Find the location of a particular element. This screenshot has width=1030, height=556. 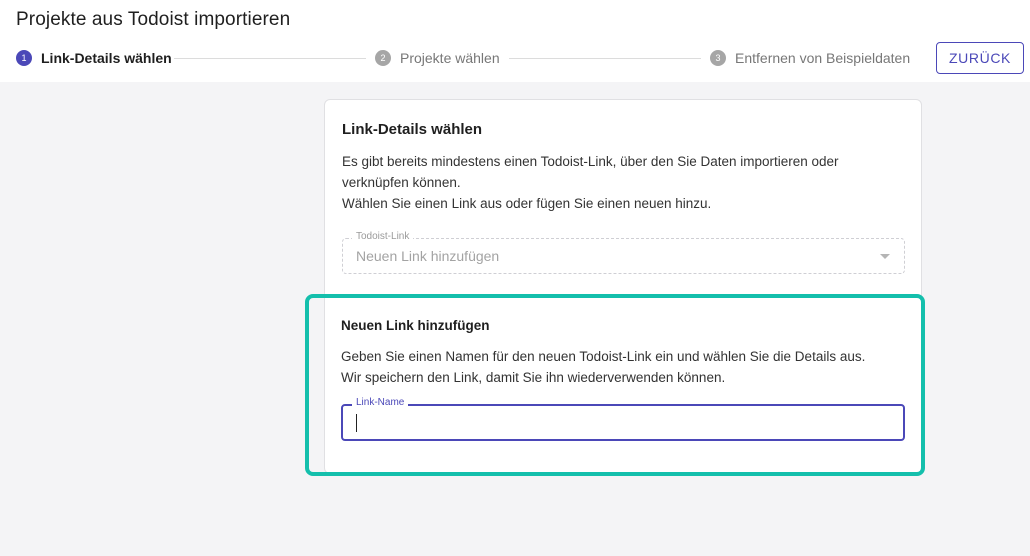

step-3: 3 Entfernen von Beispieldaten is located at coordinates (810, 58).